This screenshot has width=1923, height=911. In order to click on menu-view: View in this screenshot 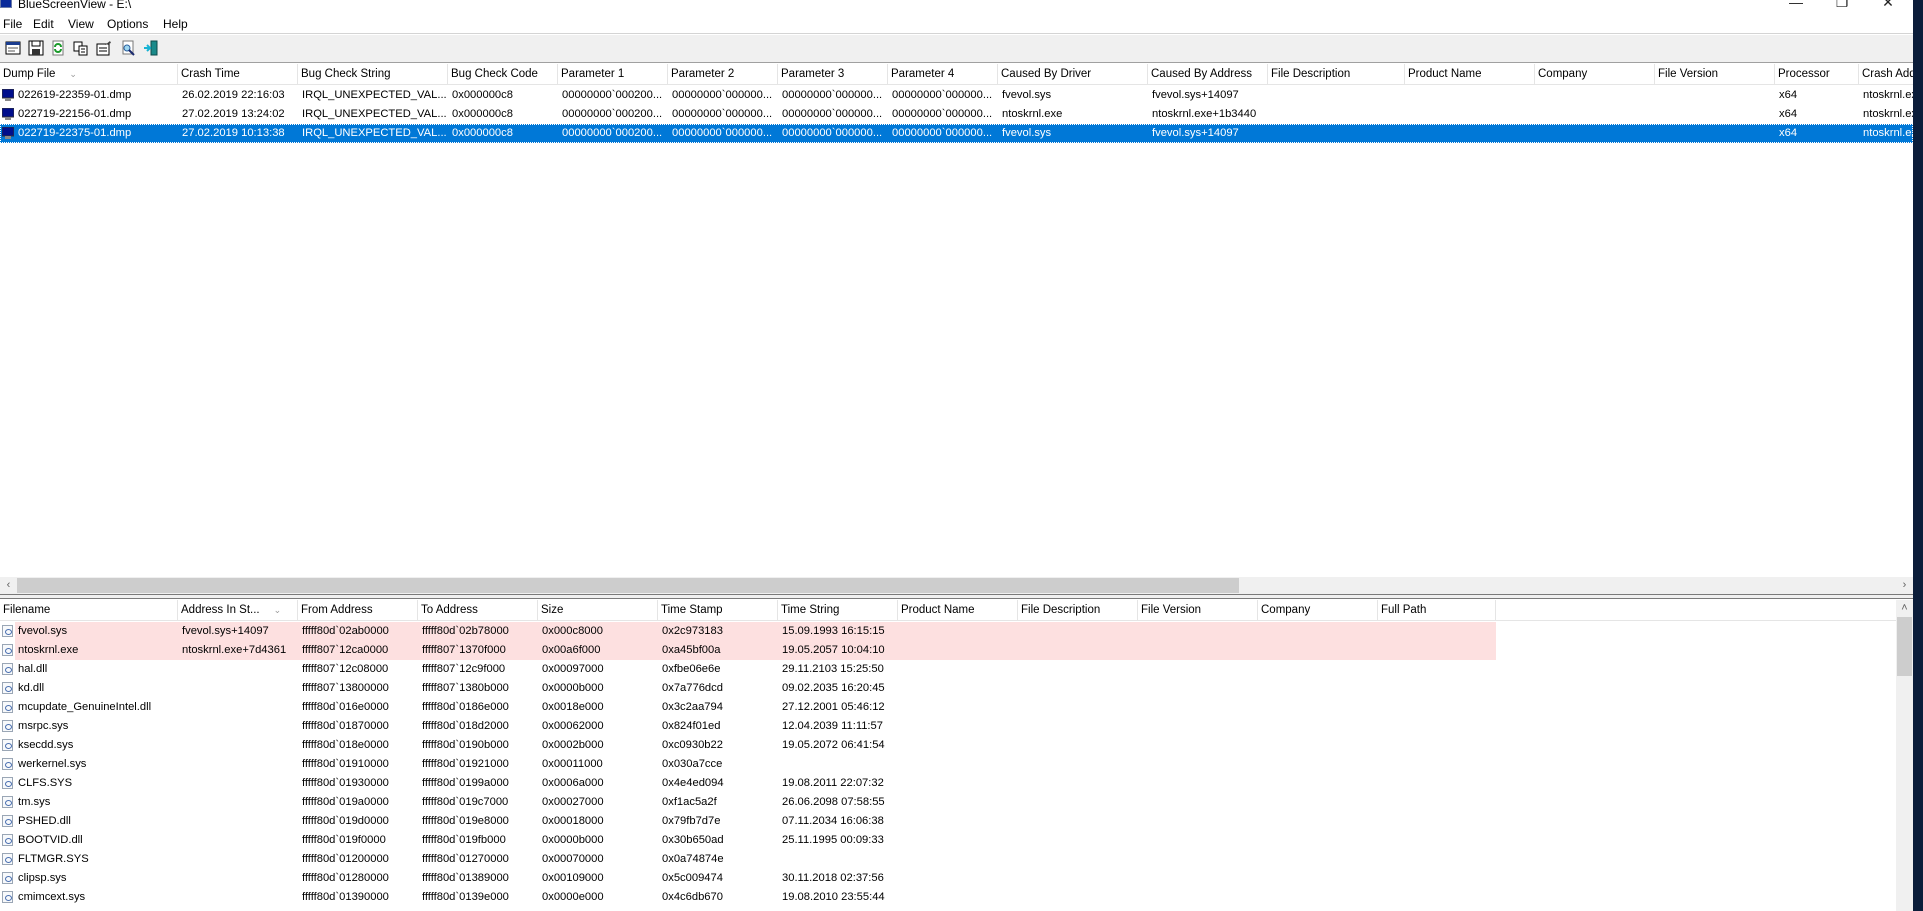, I will do `click(81, 24)`.